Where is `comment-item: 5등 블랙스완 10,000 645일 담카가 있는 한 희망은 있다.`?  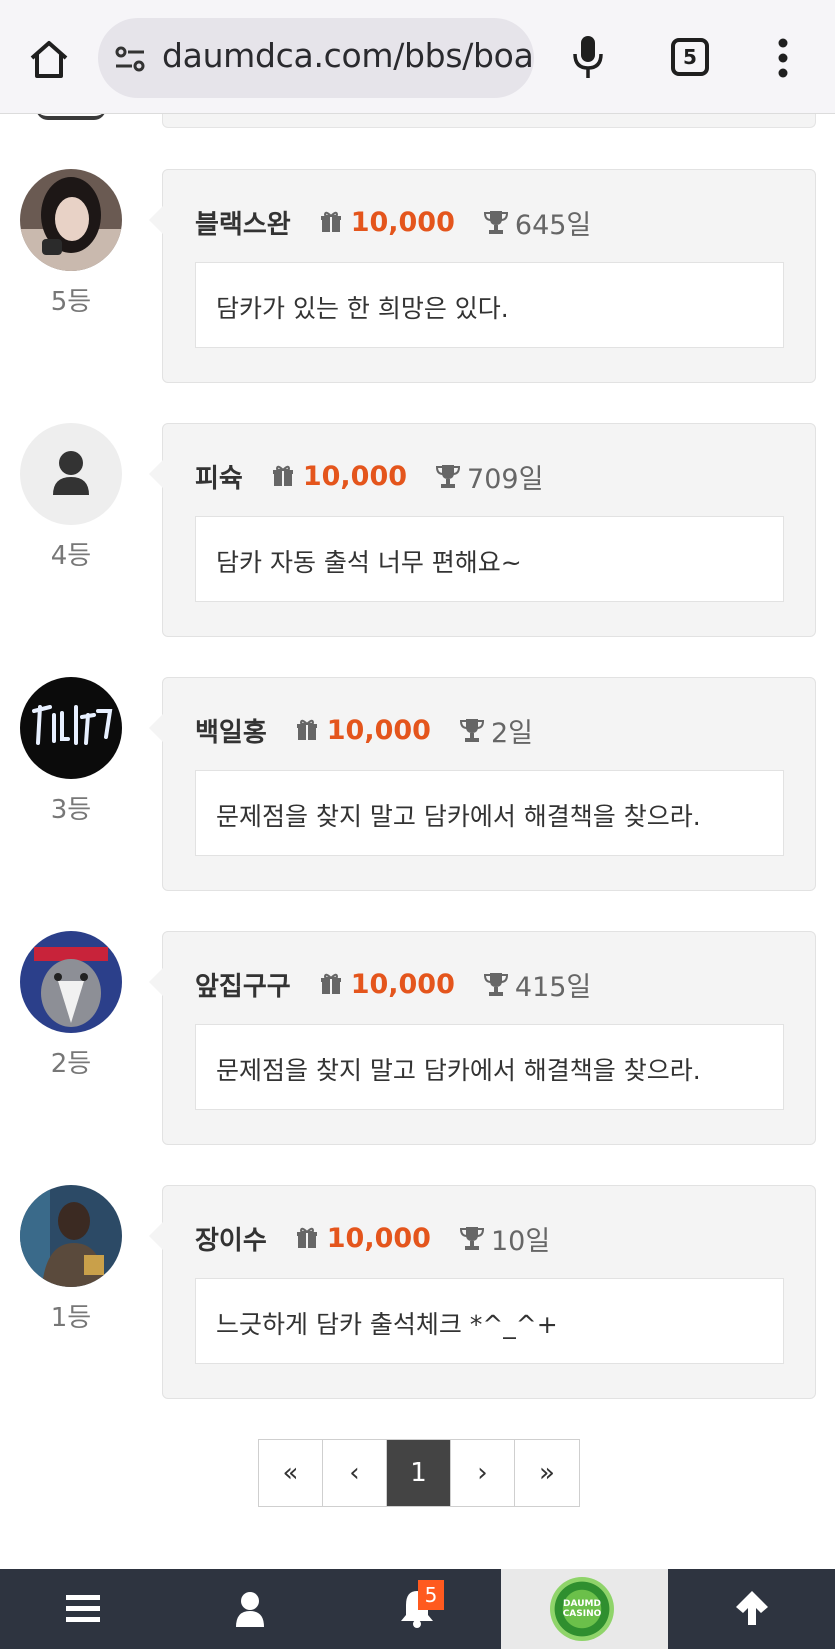 comment-item: 5등 블랙스완 10,000 645일 담카가 있는 한 희망은 있다. is located at coordinates (417, 276).